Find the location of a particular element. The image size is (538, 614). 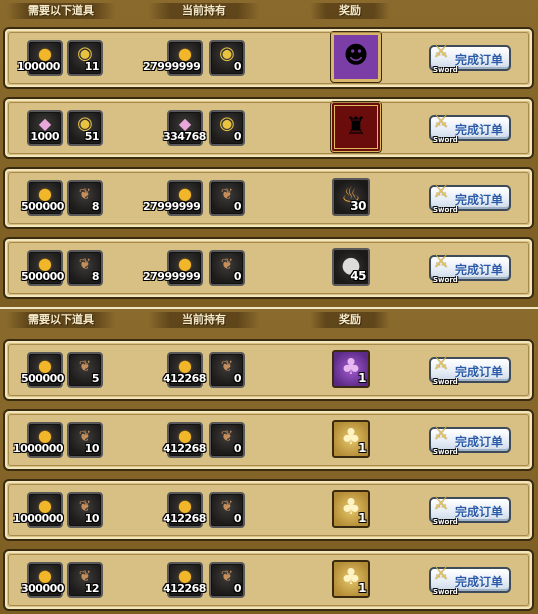

order-row: ● 500000 ❦ 8 ● 27999999 ❦ 0 ♨ 30 ⚔ Sword 完成订单 is located at coordinates (268, 198).